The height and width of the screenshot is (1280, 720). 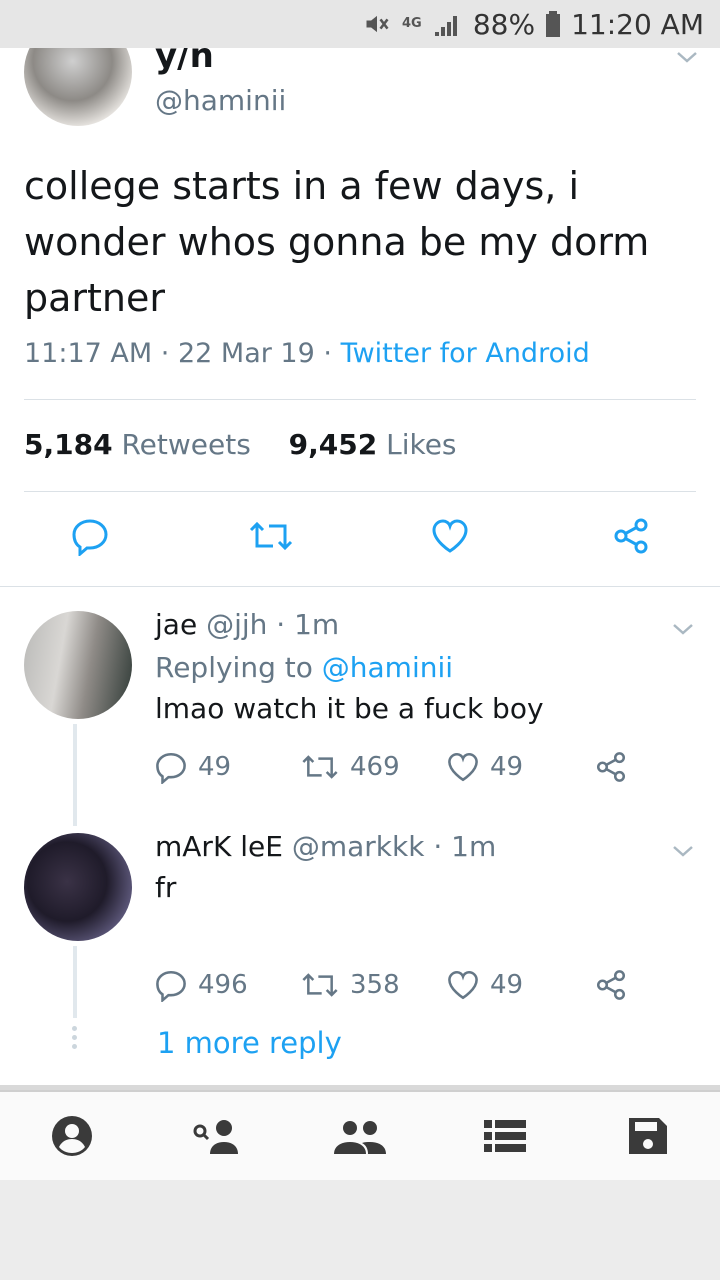 I want to click on reply-text: lmao watch it be a fuck boy, so click(x=349, y=708).